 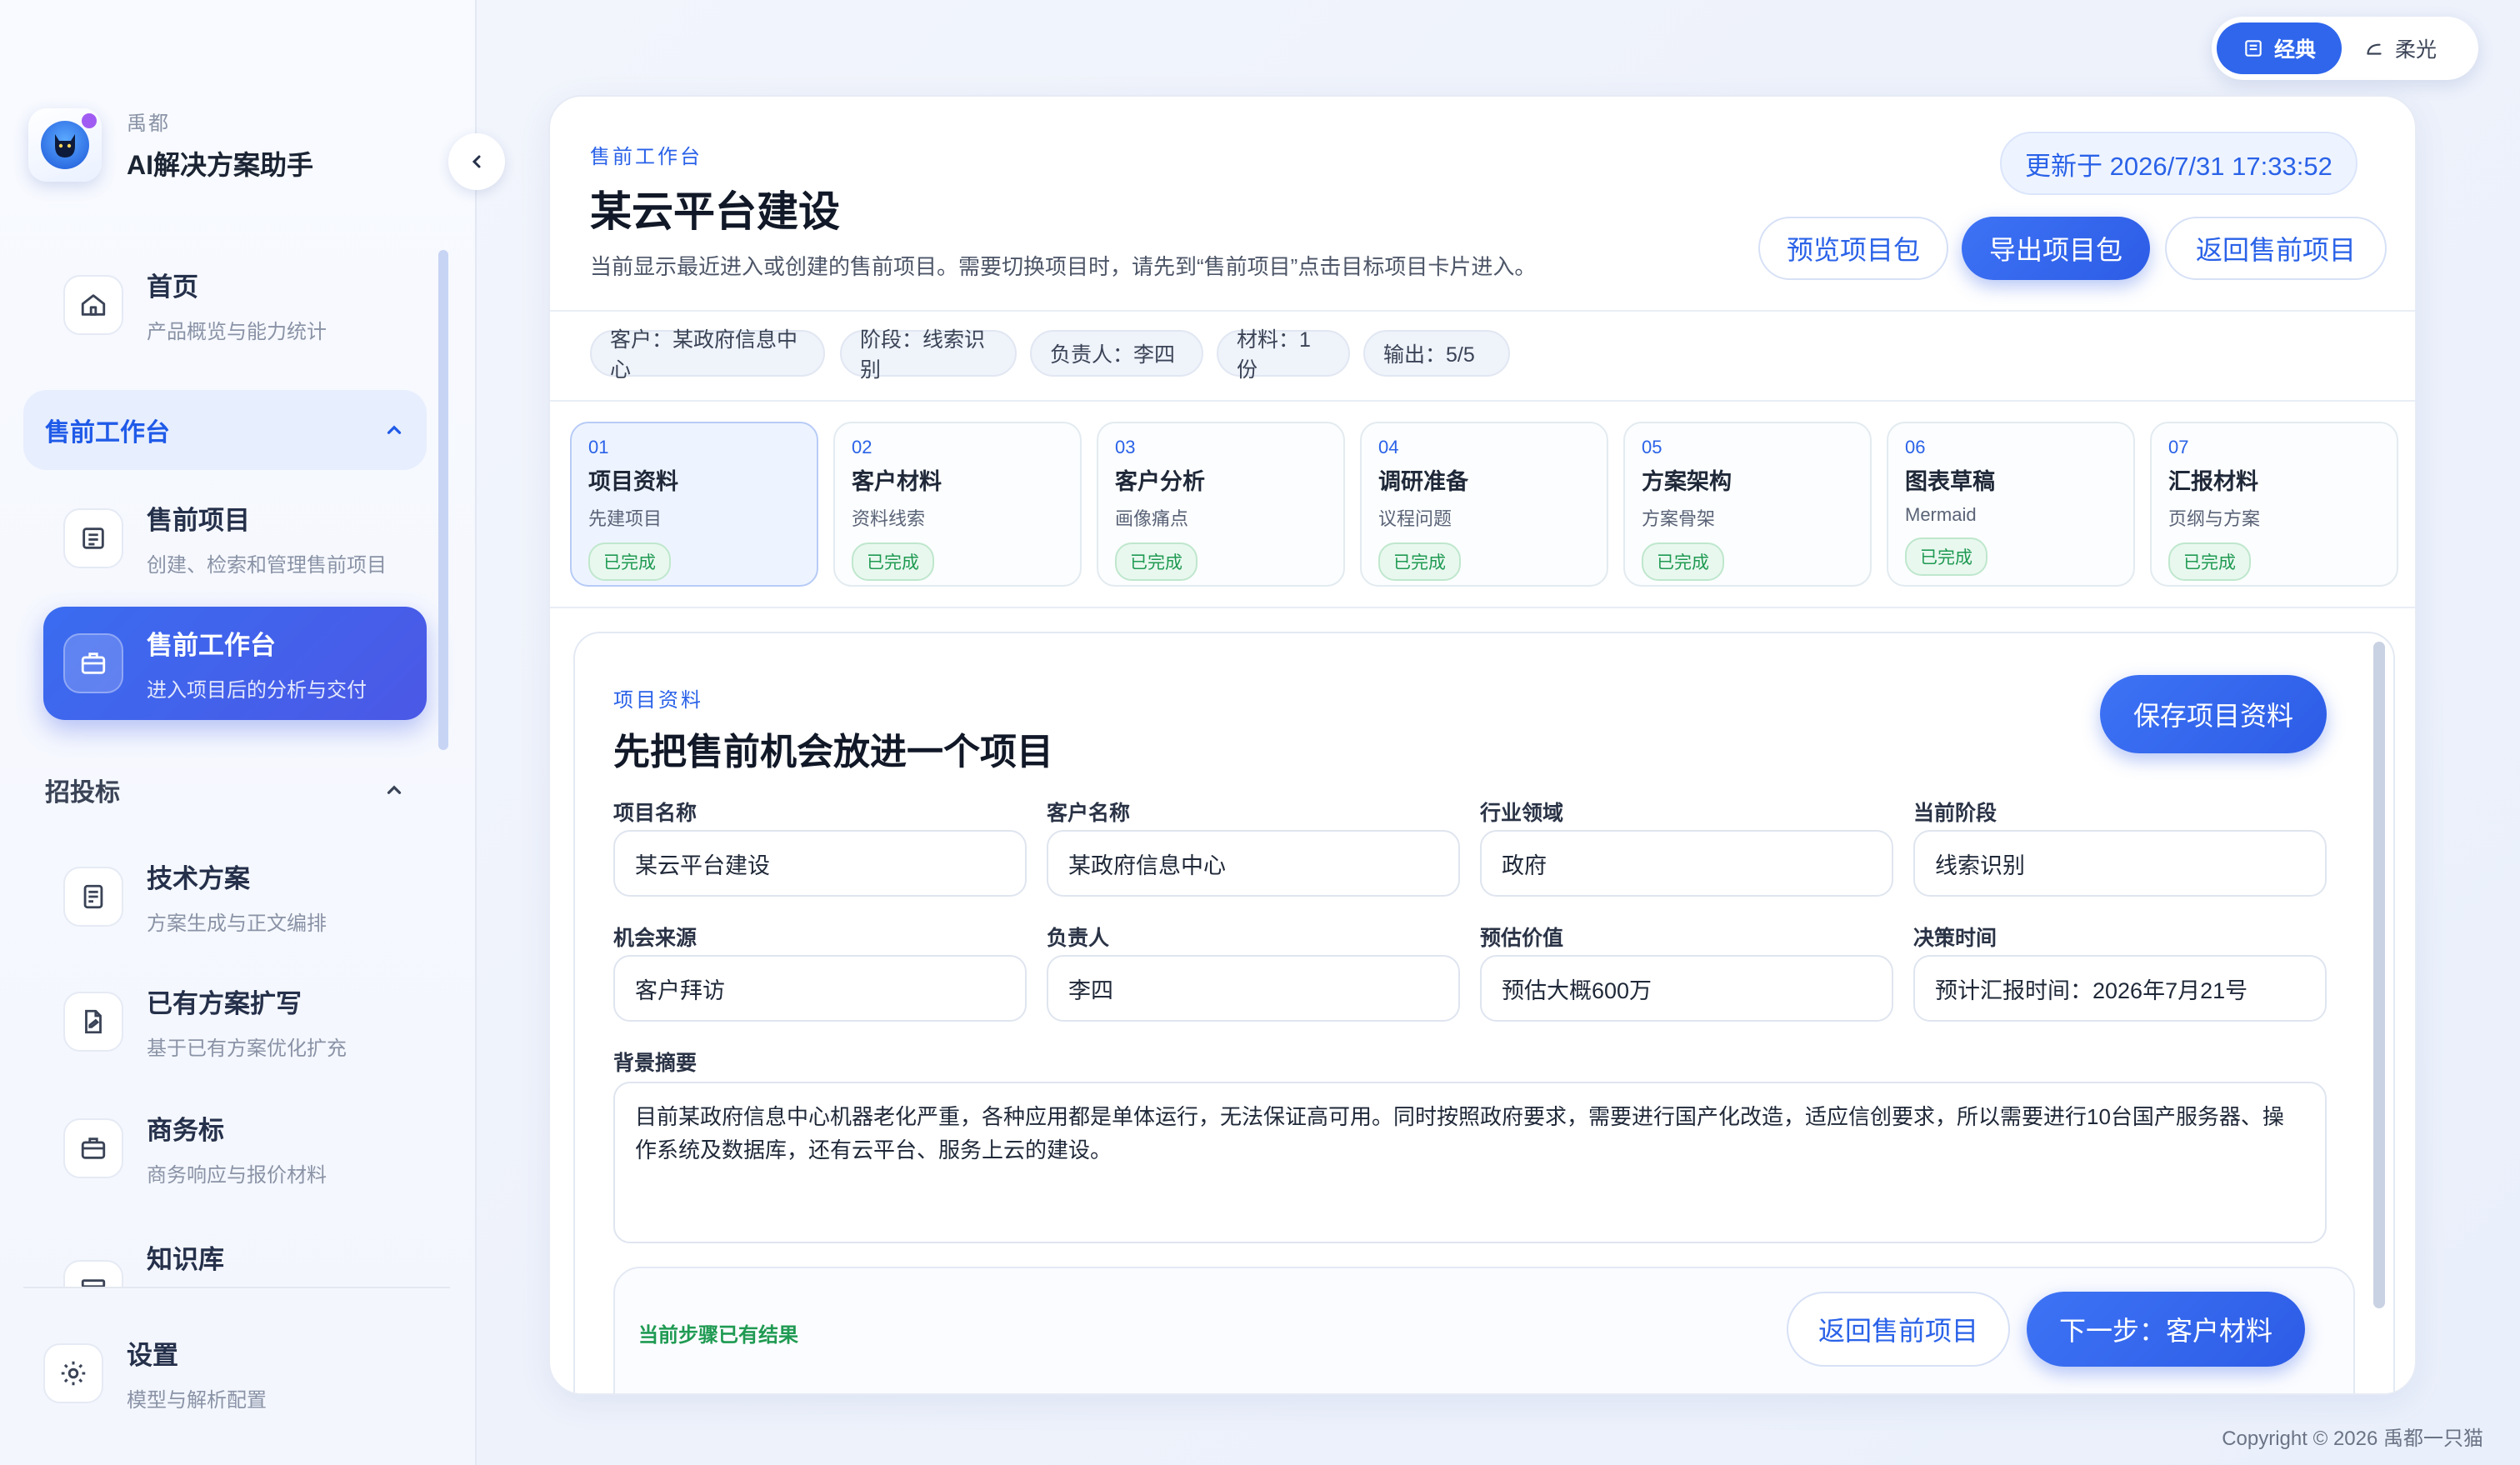 What do you see at coordinates (1853, 248) in the screenshot?
I see `preview-package-button: 预览项目包` at bounding box center [1853, 248].